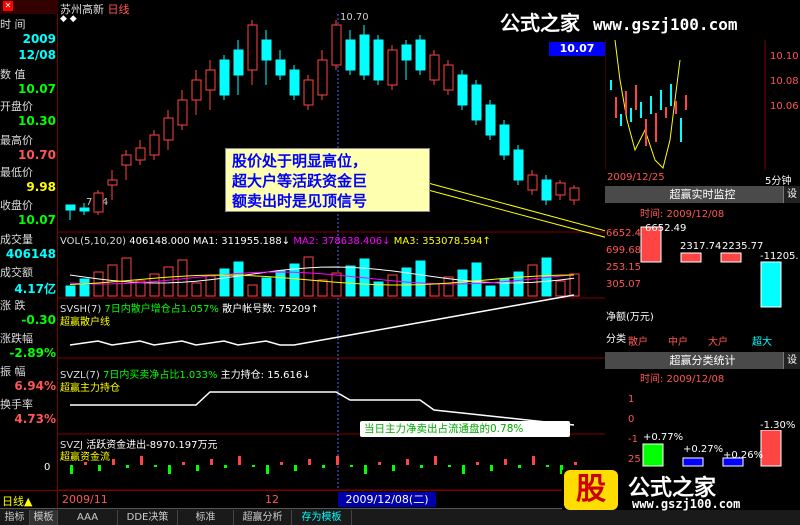 The width and height of the screenshot is (800, 525). Describe the element at coordinates (85, 322) in the screenshot. I see `svsh-subtitle: 超赢散户线` at that location.